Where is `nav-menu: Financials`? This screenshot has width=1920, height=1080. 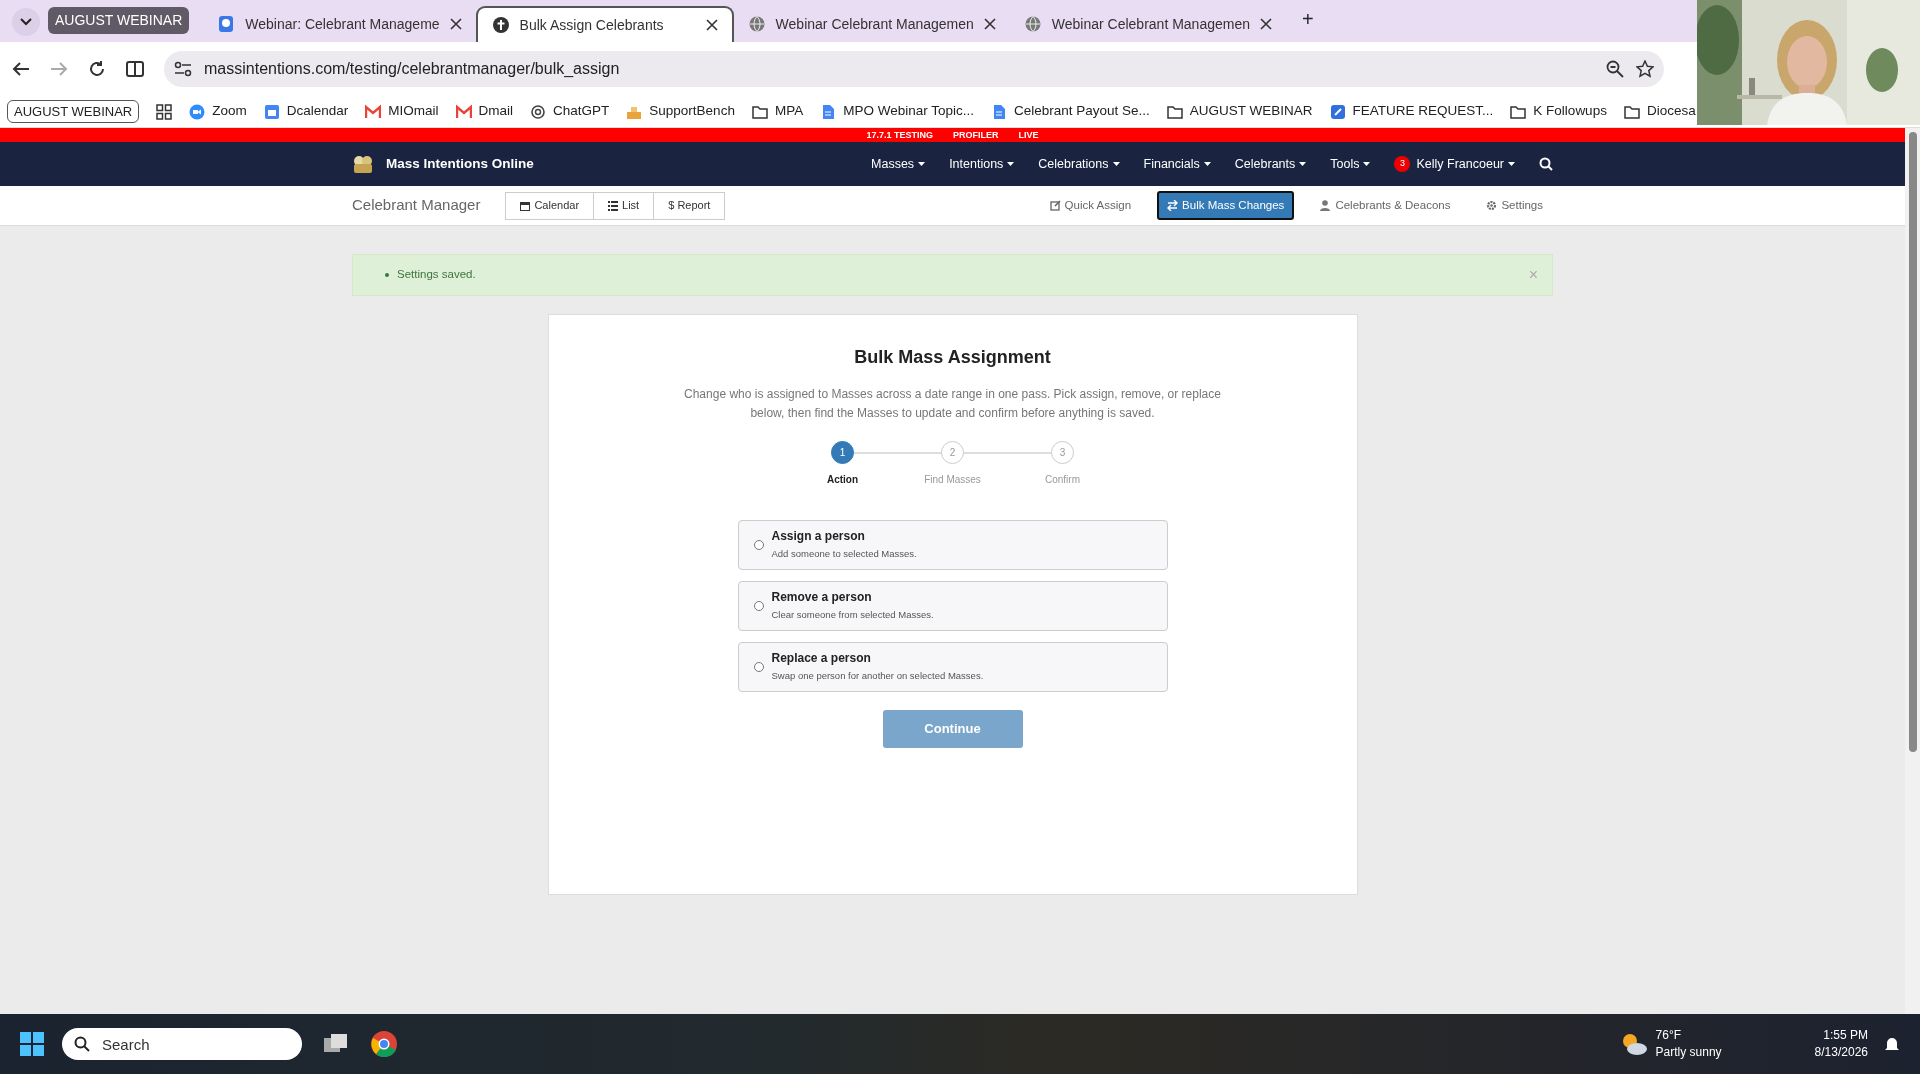
nav-menu: Financials is located at coordinates (1177, 164).